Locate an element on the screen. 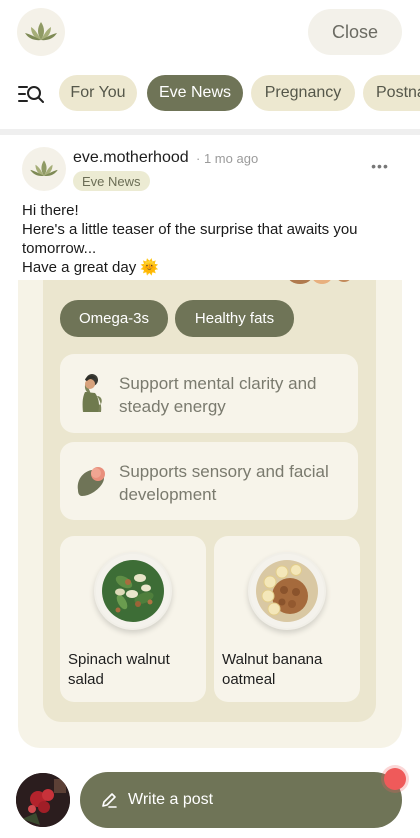 The image size is (420, 838). menu-search-icon is located at coordinates (33, 94).